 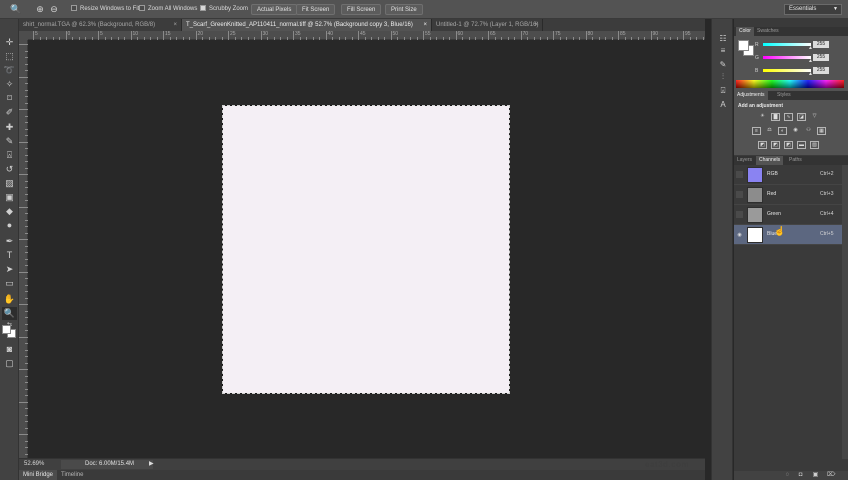 What do you see at coordinates (800, 475) in the screenshot?
I see `save-selection-icon: ◘` at bounding box center [800, 475].